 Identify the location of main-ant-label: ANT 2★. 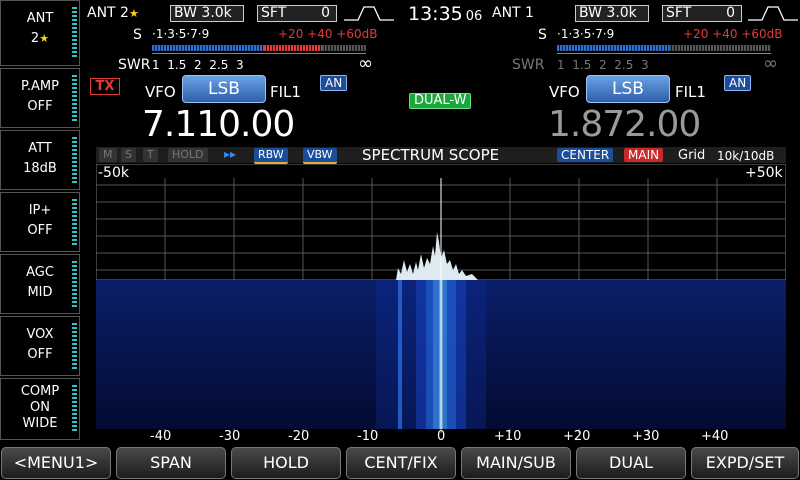
(113, 13).